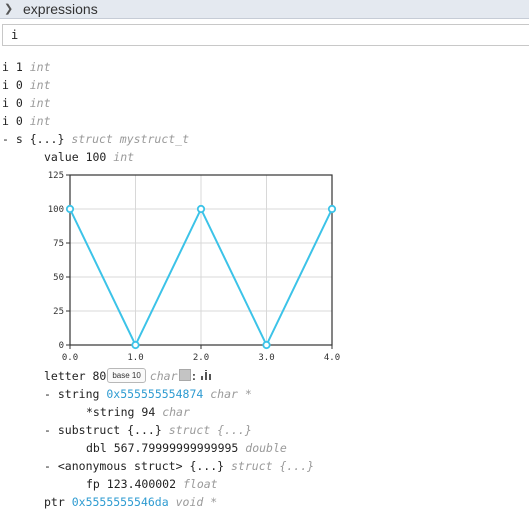  Describe the element at coordinates (130, 139) in the screenshot. I see `var-type: struct mystruct_t` at that location.